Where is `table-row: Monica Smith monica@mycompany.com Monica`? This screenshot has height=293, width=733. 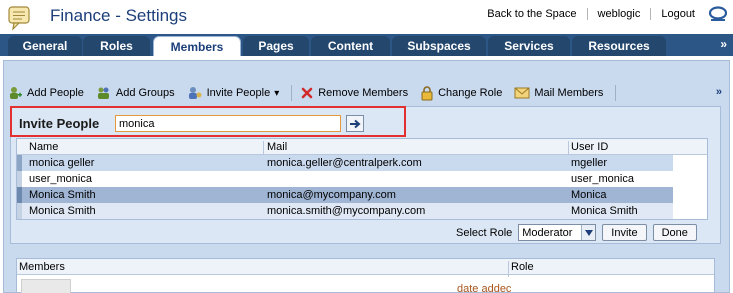 table-row: Monica Smith monica@mycompany.com Monica is located at coordinates (345, 195).